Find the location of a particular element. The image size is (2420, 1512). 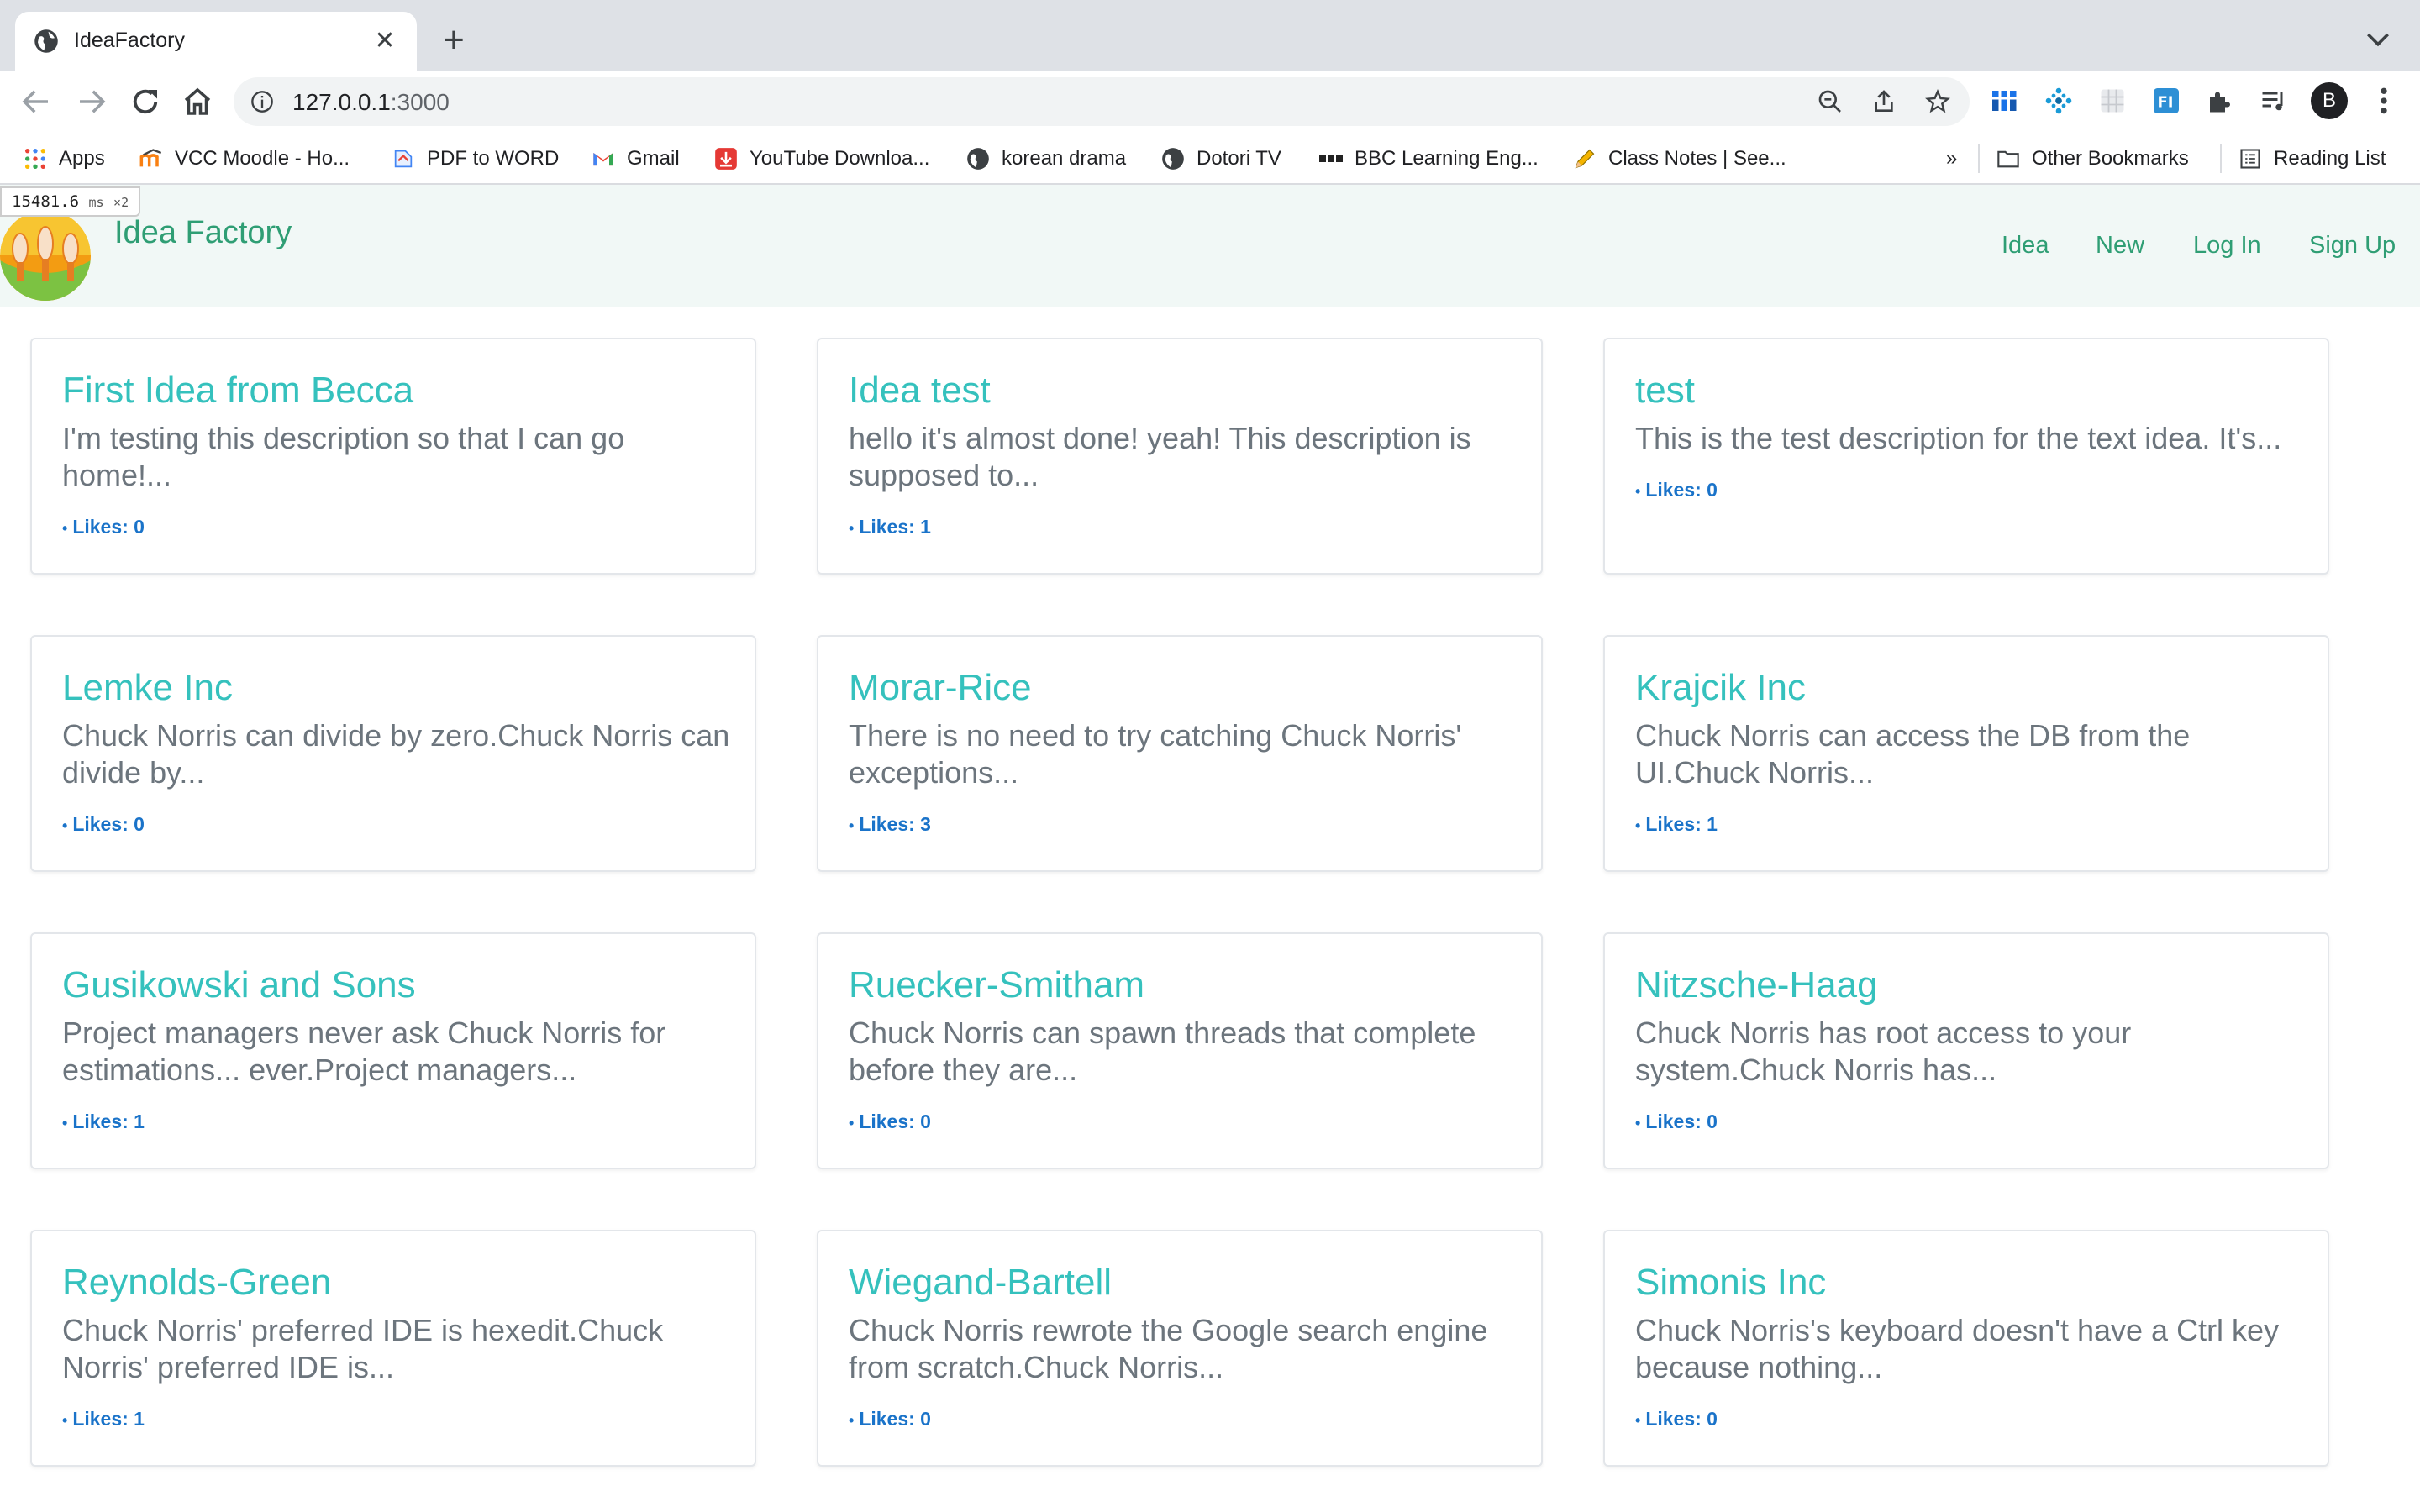

site-navbar: Idea Factory Idea New Log In Sign Up is located at coordinates (1210, 246).